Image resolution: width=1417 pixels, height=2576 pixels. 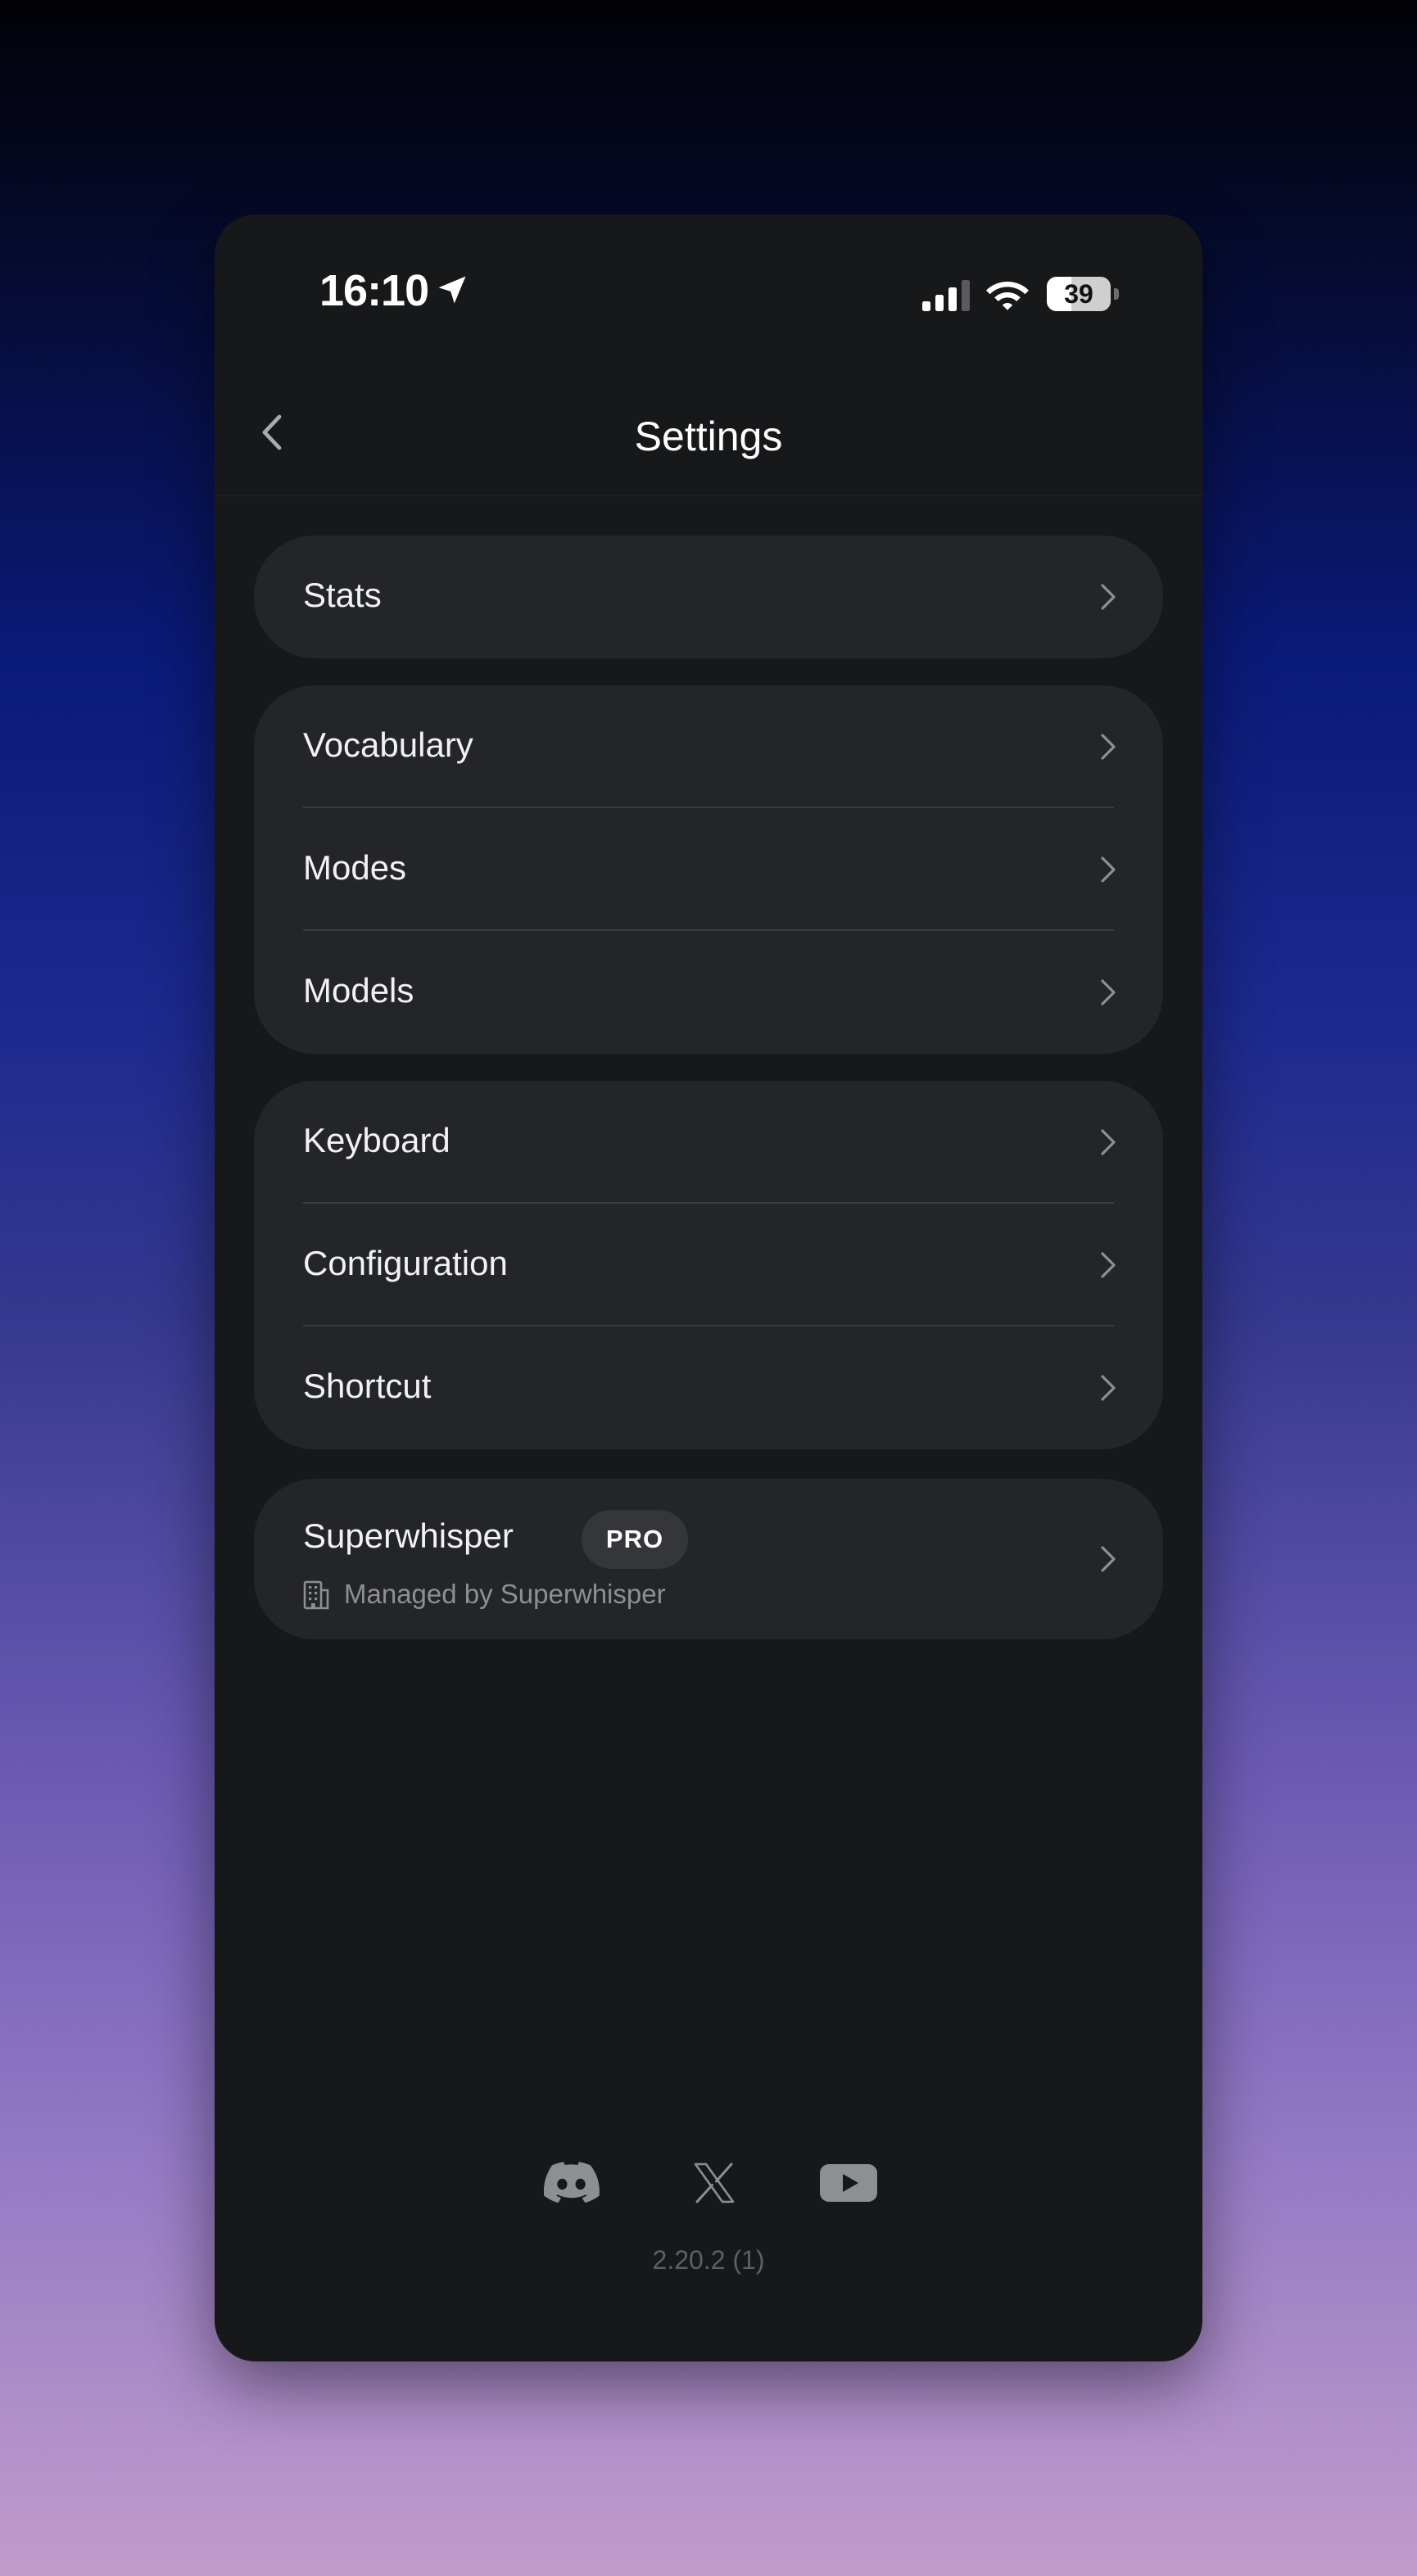 I want to click on settings-row-label: Keyboard, so click(x=376, y=1140).